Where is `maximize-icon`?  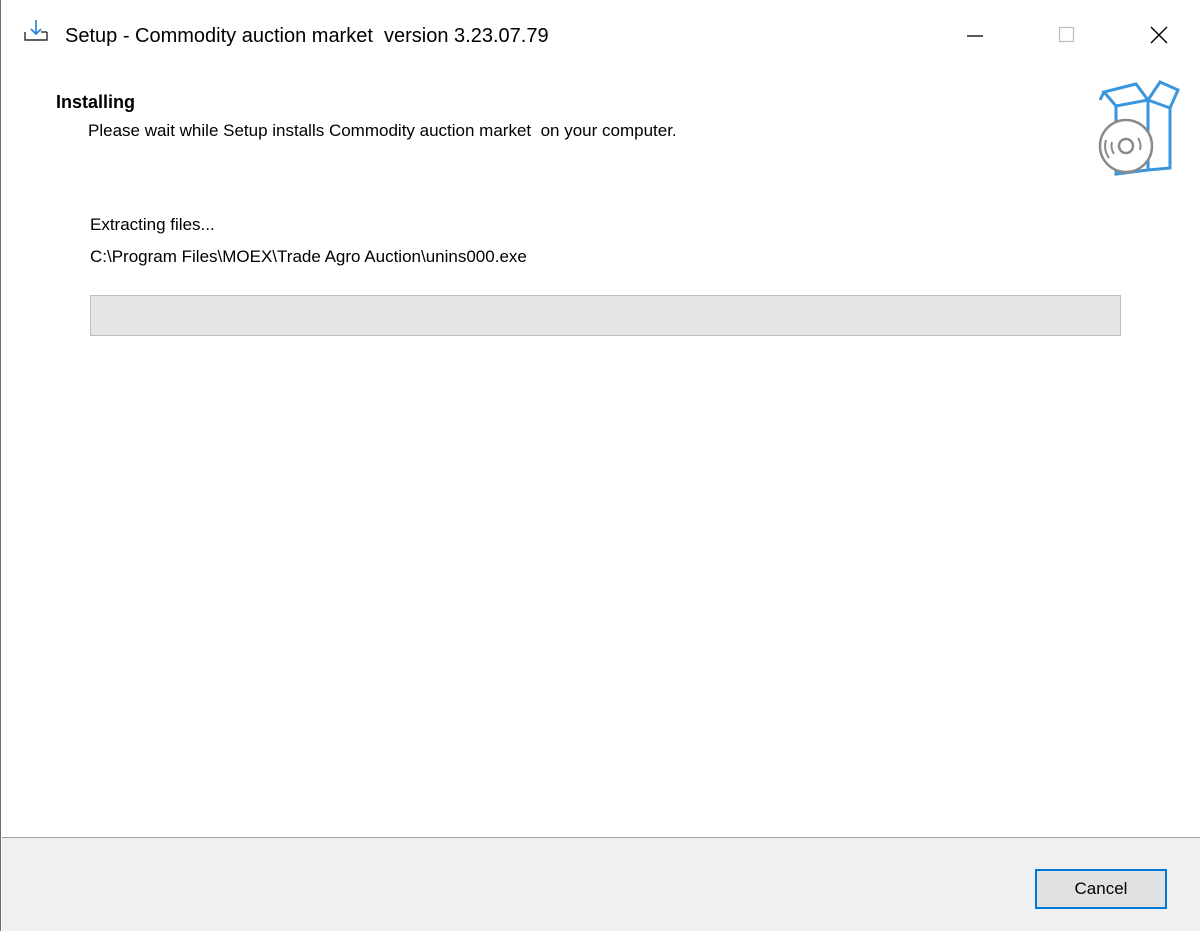
maximize-icon is located at coordinates (1066, 34).